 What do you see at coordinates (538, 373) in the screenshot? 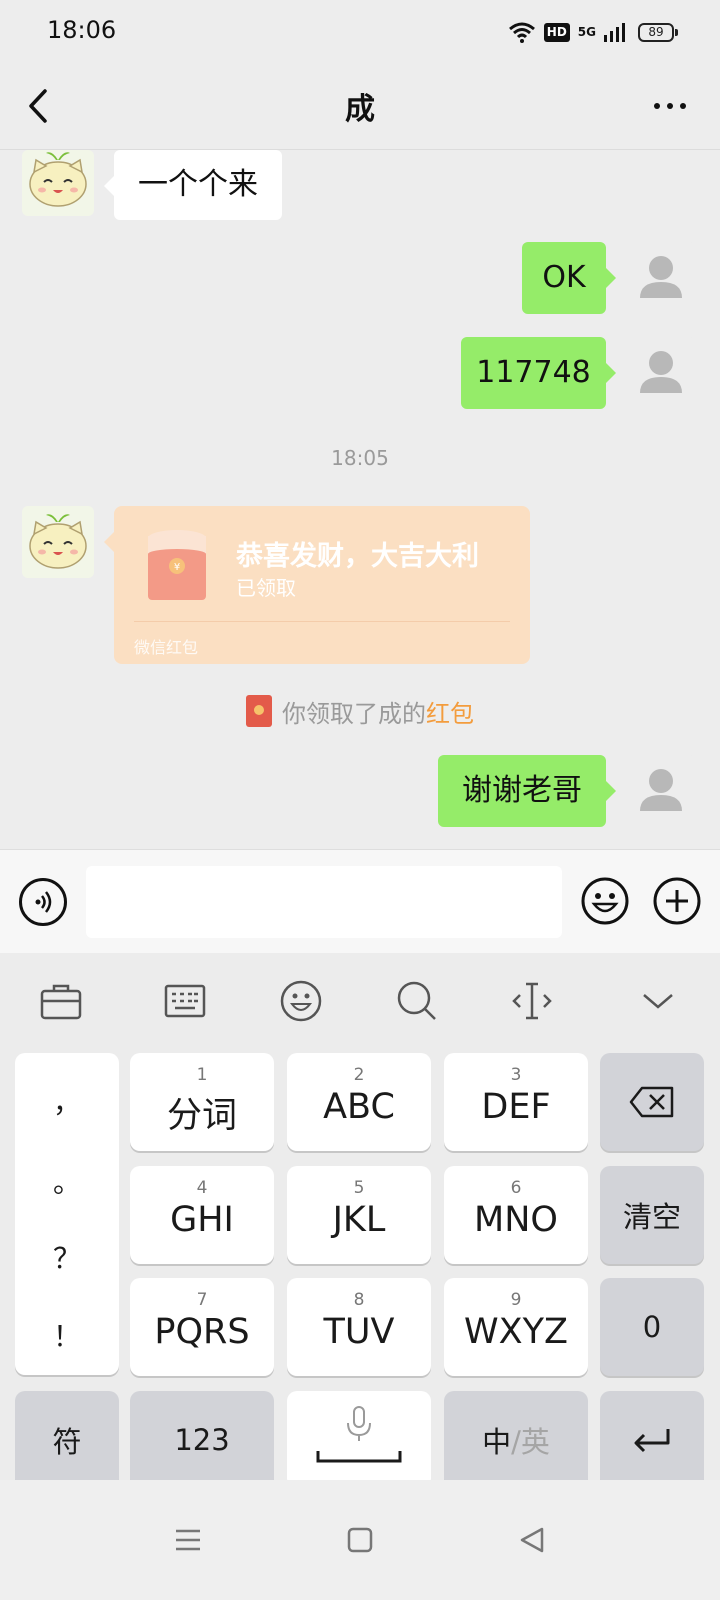
I see `message-bubble-sent: 117748` at bounding box center [538, 373].